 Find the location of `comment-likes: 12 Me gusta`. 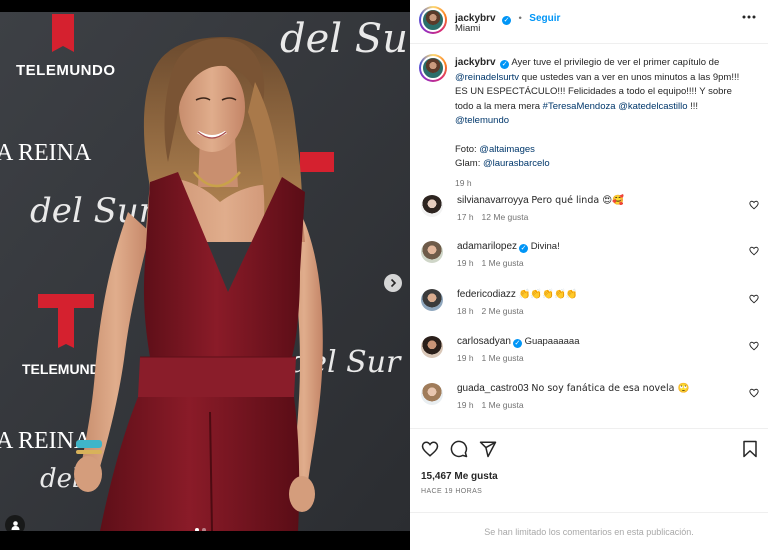

comment-likes: 12 Me gusta is located at coordinates (505, 217).